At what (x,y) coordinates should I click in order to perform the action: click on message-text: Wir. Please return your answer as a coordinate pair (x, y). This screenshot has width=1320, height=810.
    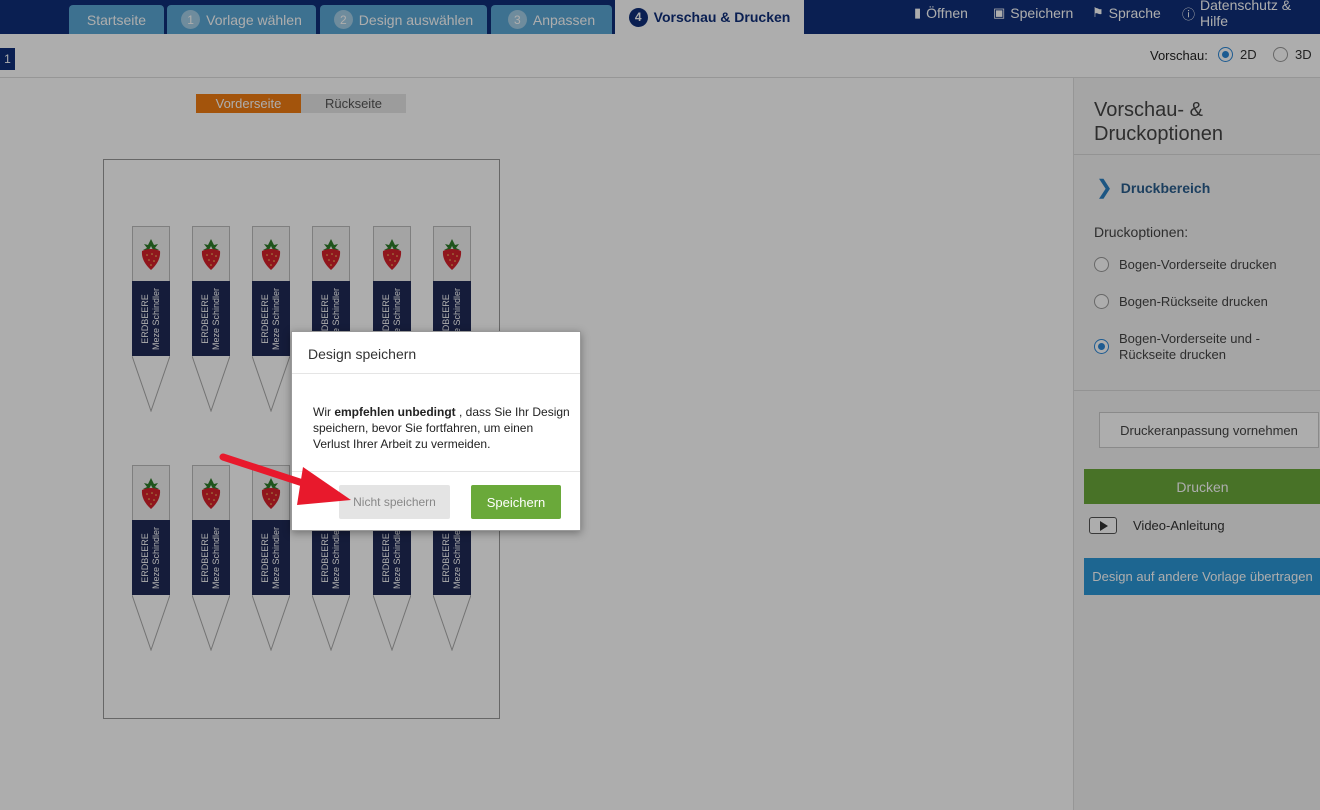
    Looking at the image, I should click on (324, 412).